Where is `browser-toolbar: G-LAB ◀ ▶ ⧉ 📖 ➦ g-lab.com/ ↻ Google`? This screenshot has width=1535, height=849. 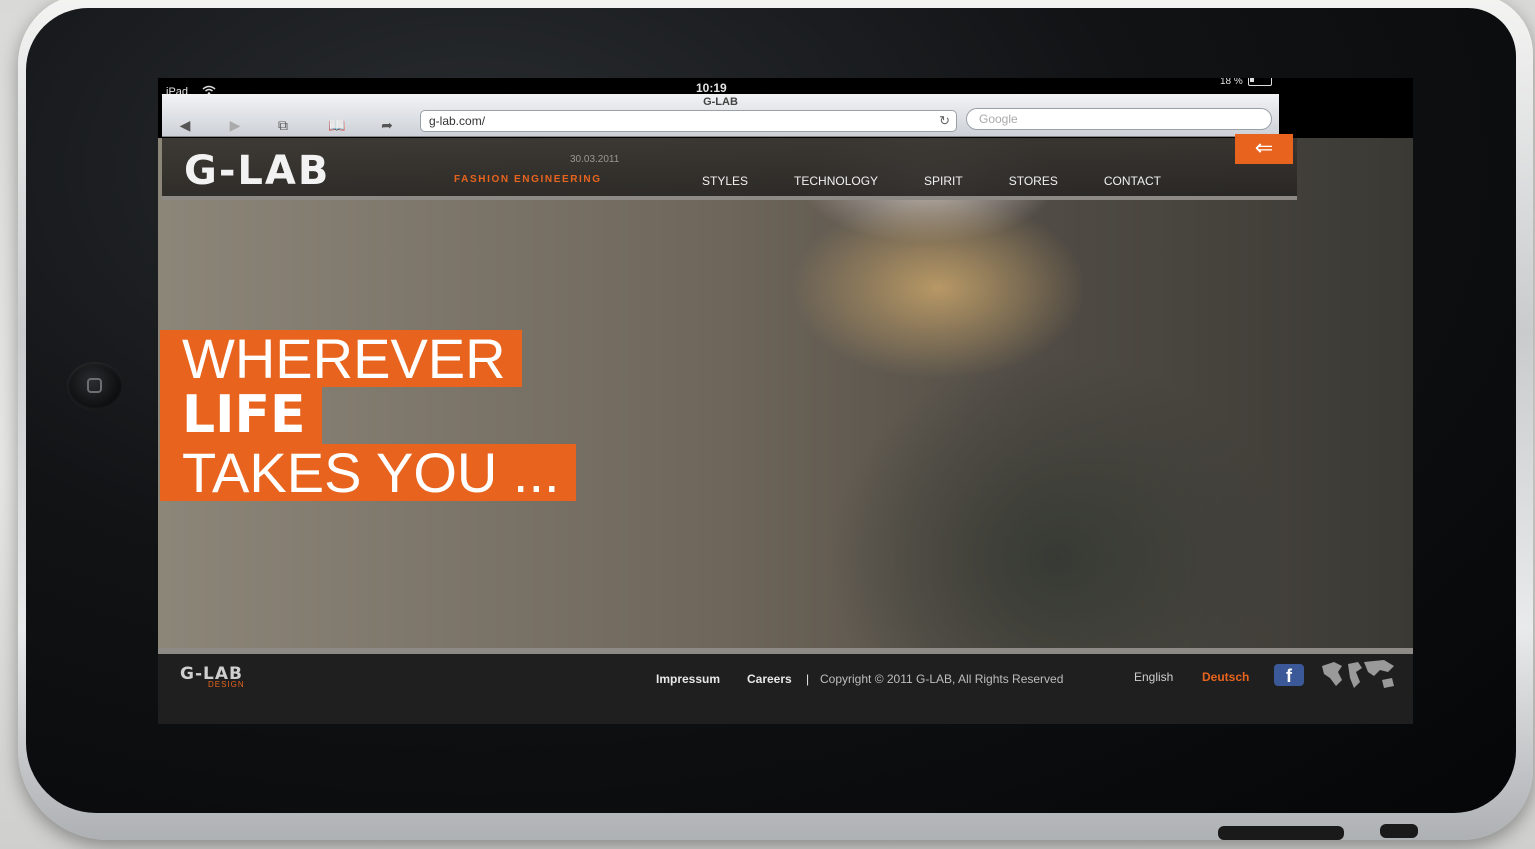 browser-toolbar: G-LAB ◀ ▶ ⧉ 📖 ➦ g-lab.com/ ↻ Google is located at coordinates (720, 115).